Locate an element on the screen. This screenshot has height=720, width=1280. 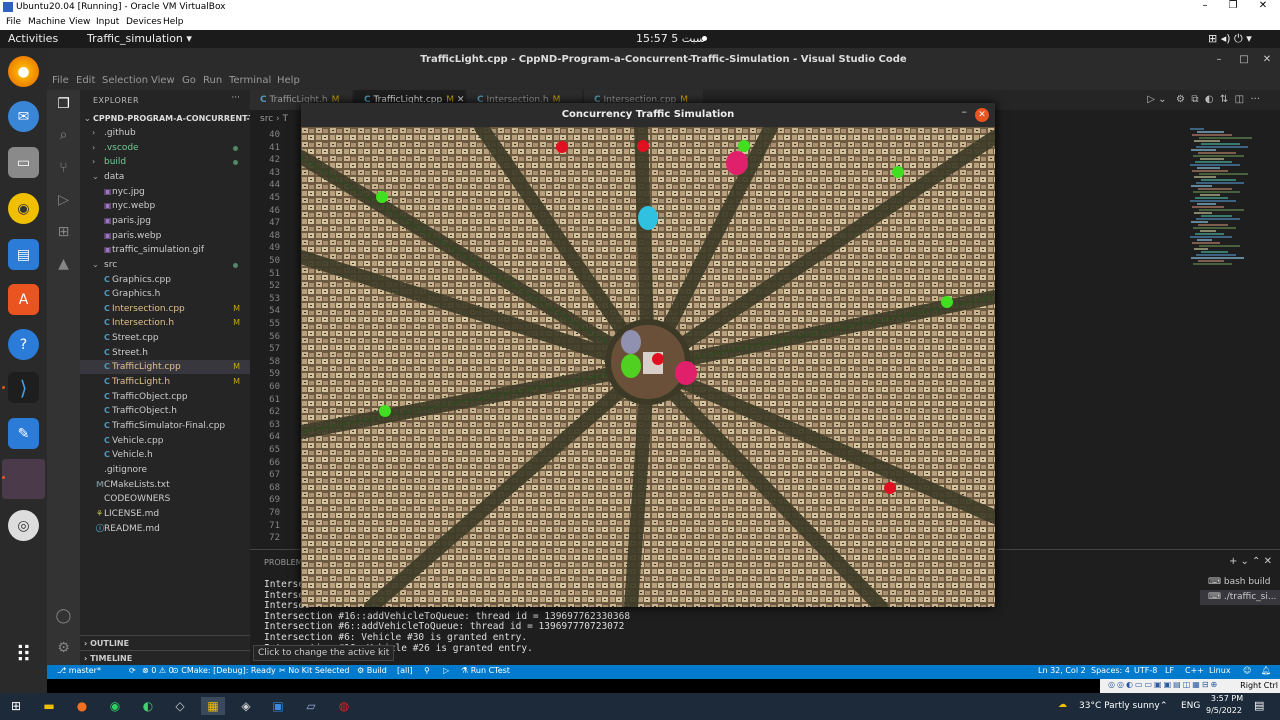
cursor-position: Ln 32, Col 2 is located at coordinates (1062, 670).